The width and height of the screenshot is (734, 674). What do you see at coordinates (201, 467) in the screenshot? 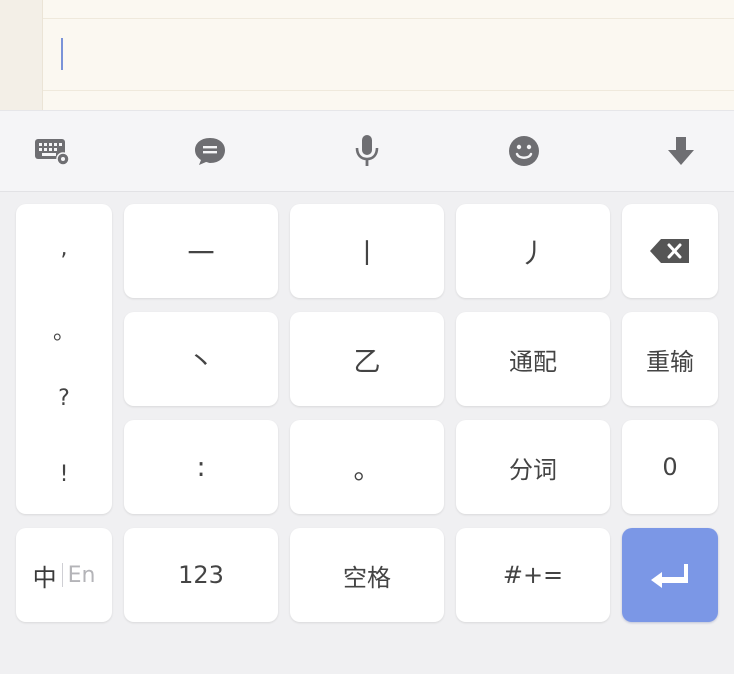
I see `colon-key: :` at bounding box center [201, 467].